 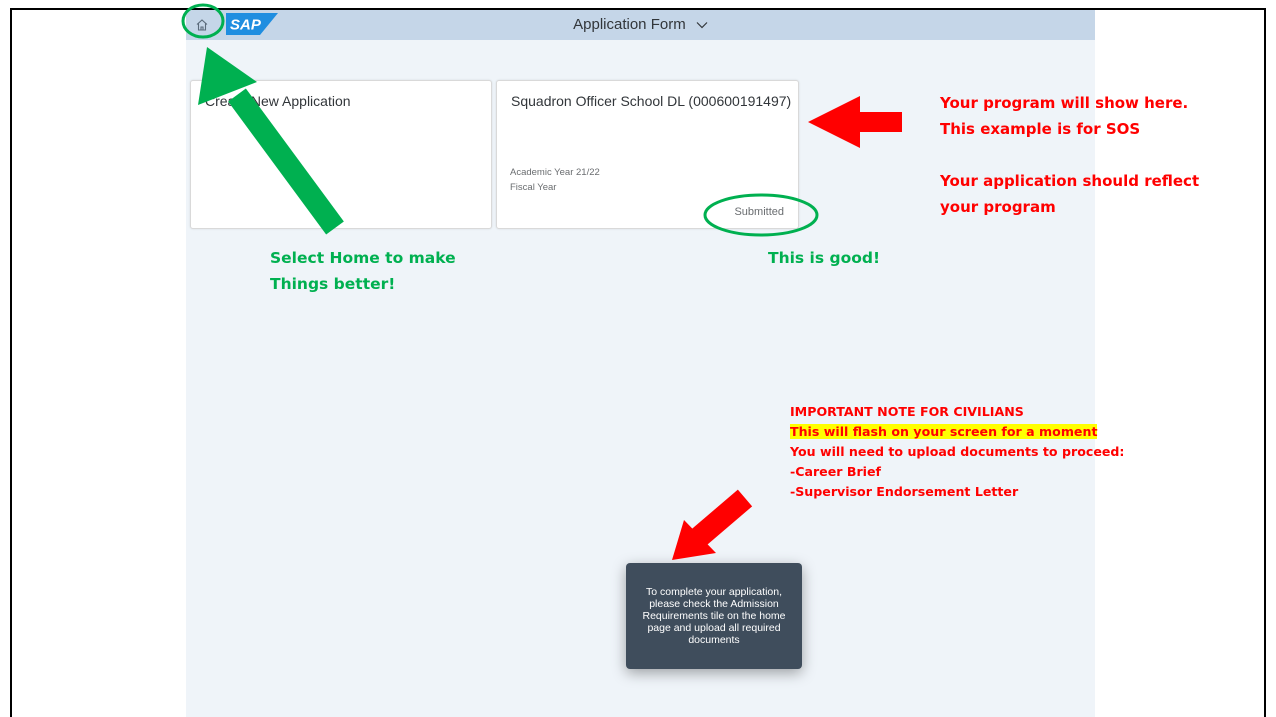 I want to click on program-note-line-2: This example is for SOS, so click(x=1040, y=129).